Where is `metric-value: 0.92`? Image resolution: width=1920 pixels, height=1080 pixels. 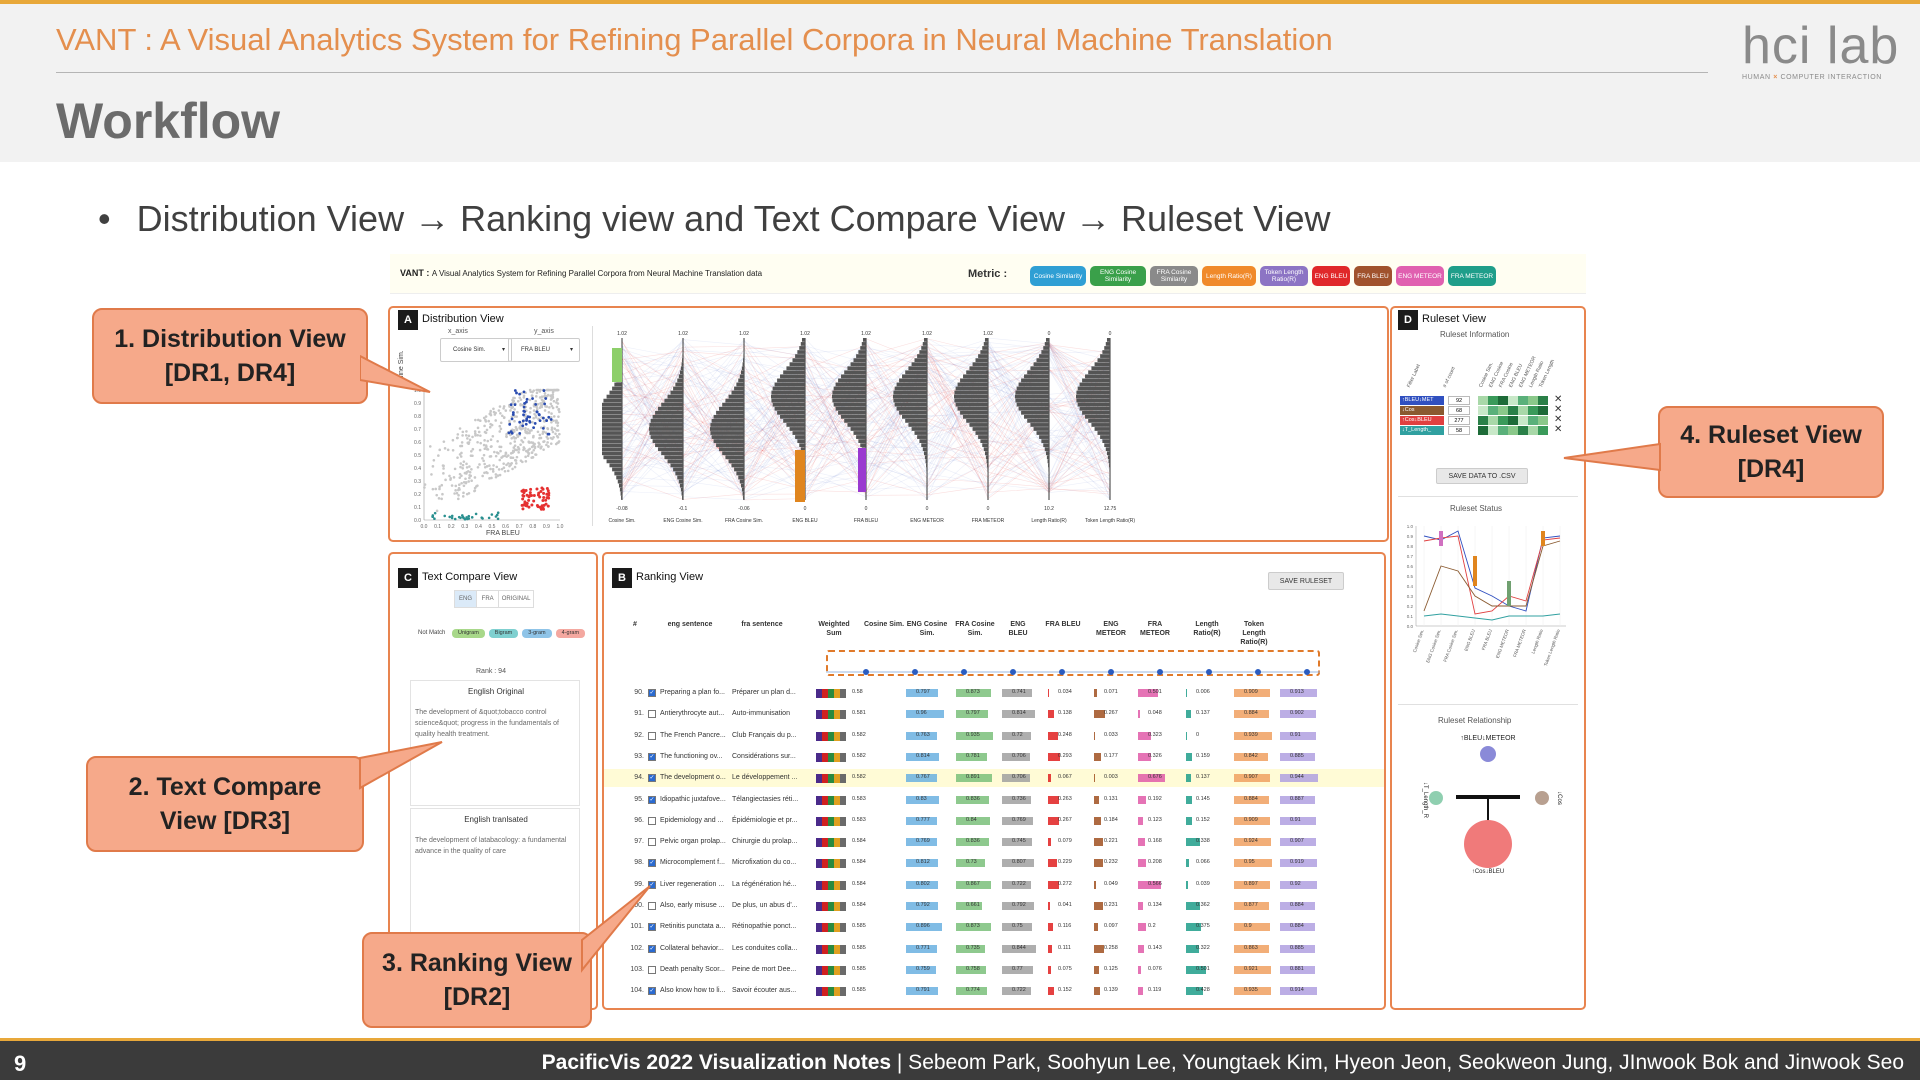 metric-value: 0.92 is located at coordinates (1295, 883).